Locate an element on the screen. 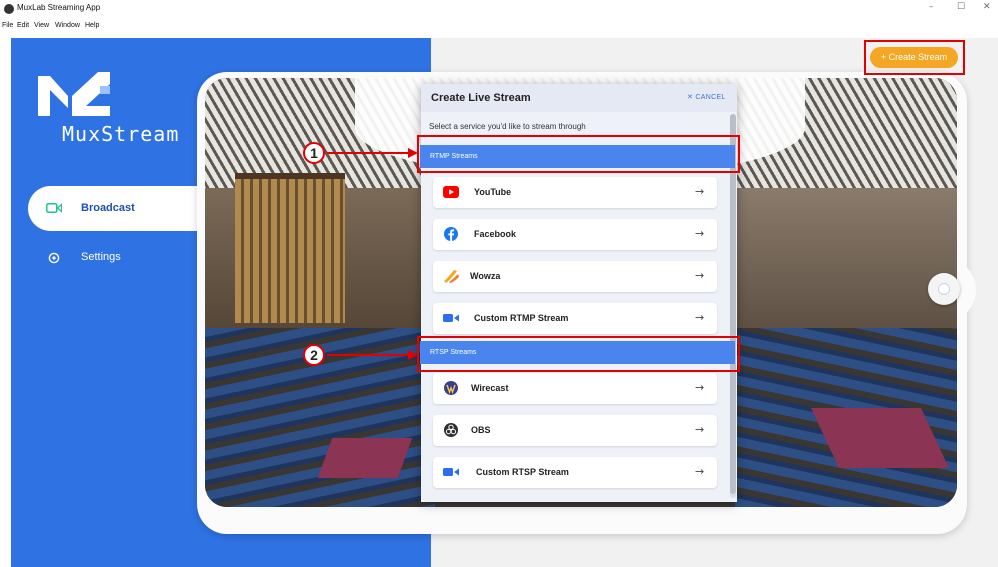  joystick-knob is located at coordinates (944, 289).